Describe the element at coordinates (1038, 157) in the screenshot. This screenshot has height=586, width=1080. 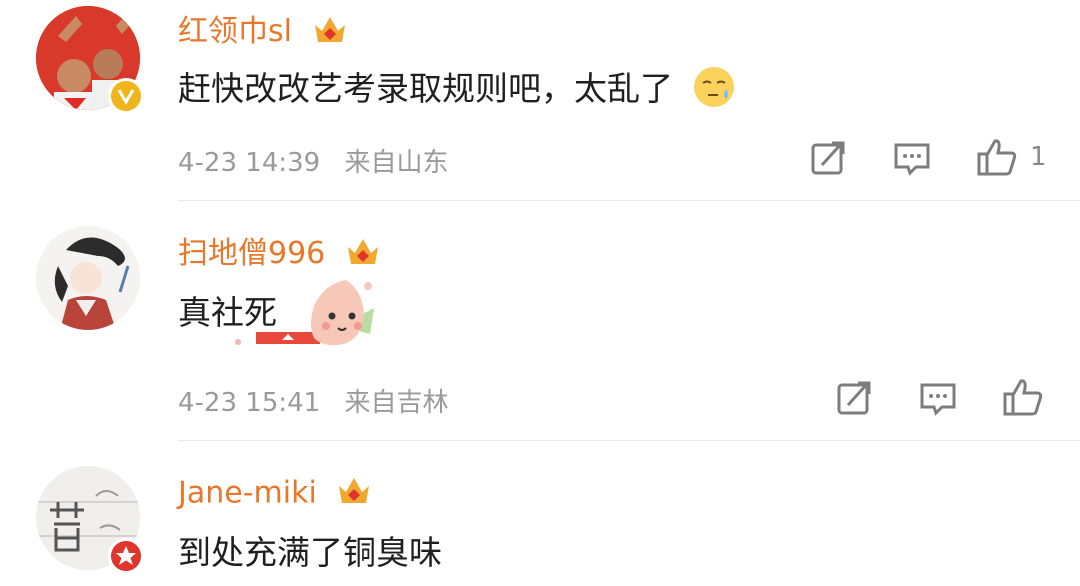
I see `like-count: 1` at that location.